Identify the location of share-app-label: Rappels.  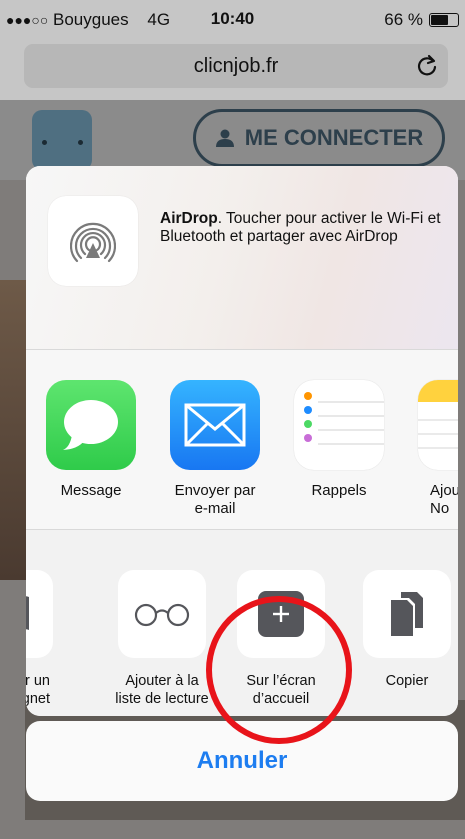
(339, 490).